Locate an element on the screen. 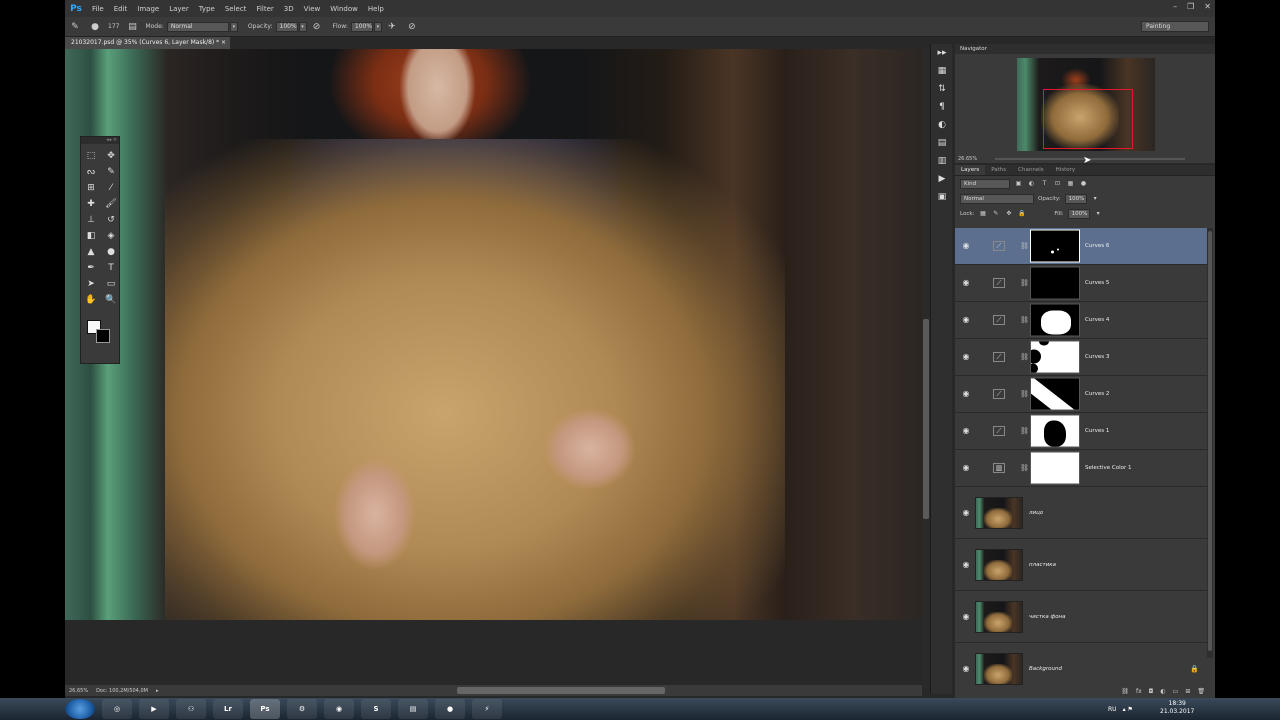  zoom-level: 26,65% is located at coordinates (78, 691).